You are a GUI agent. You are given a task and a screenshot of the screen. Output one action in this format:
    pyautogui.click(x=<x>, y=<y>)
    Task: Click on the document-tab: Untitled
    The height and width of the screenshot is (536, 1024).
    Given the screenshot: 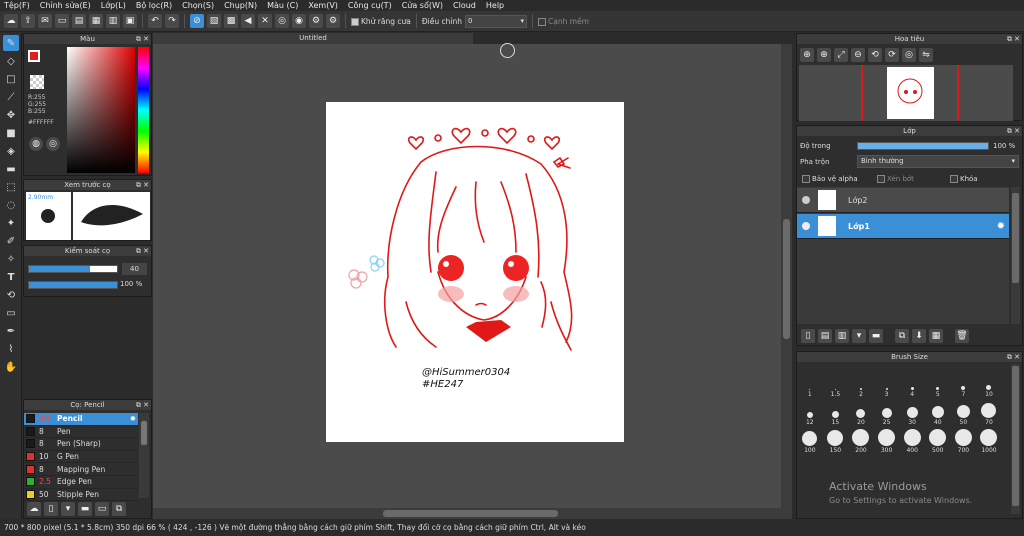 What is the action you would take?
    pyautogui.click(x=313, y=38)
    